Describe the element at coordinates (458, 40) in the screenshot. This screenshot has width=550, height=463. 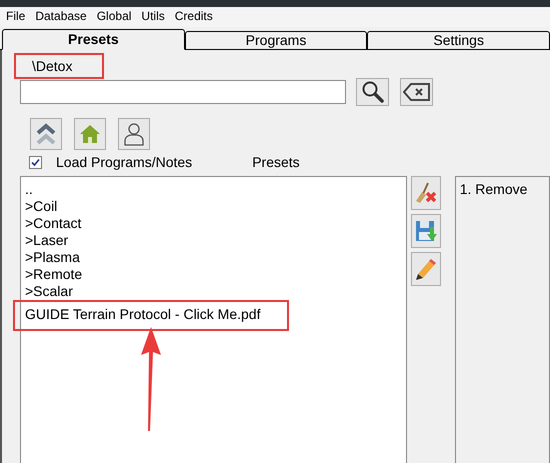
I see `tab: Settings` at that location.